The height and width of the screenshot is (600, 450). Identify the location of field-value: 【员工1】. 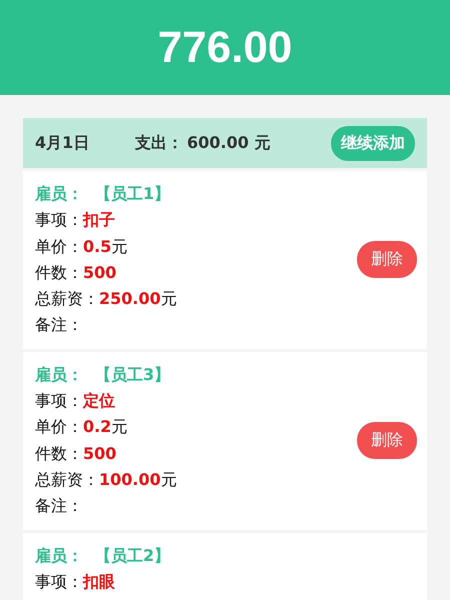
(132, 194).